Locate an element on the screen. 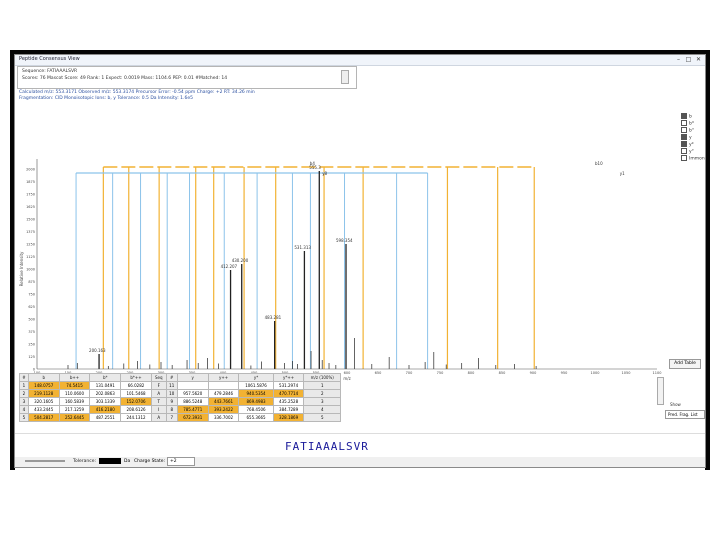 The height and width of the screenshot is (540, 720). x-tick-label: 950 is located at coordinates (564, 373).